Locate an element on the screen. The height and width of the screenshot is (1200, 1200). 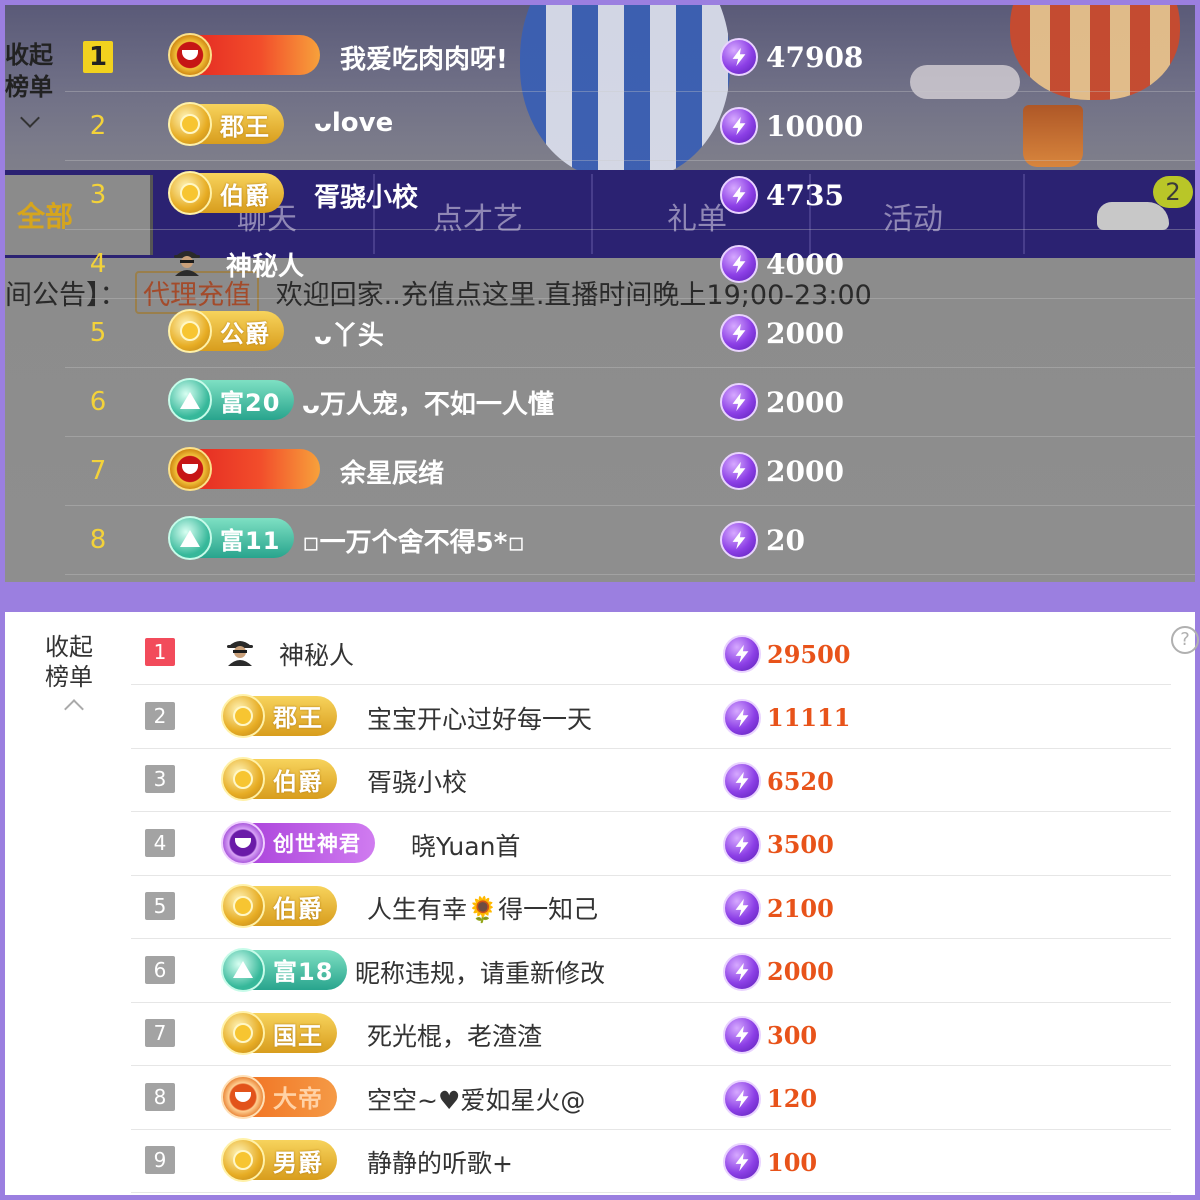
ranking-row: 8 大帝 空空~♥爱如星火@ 120 is located at coordinates (651, 1098).